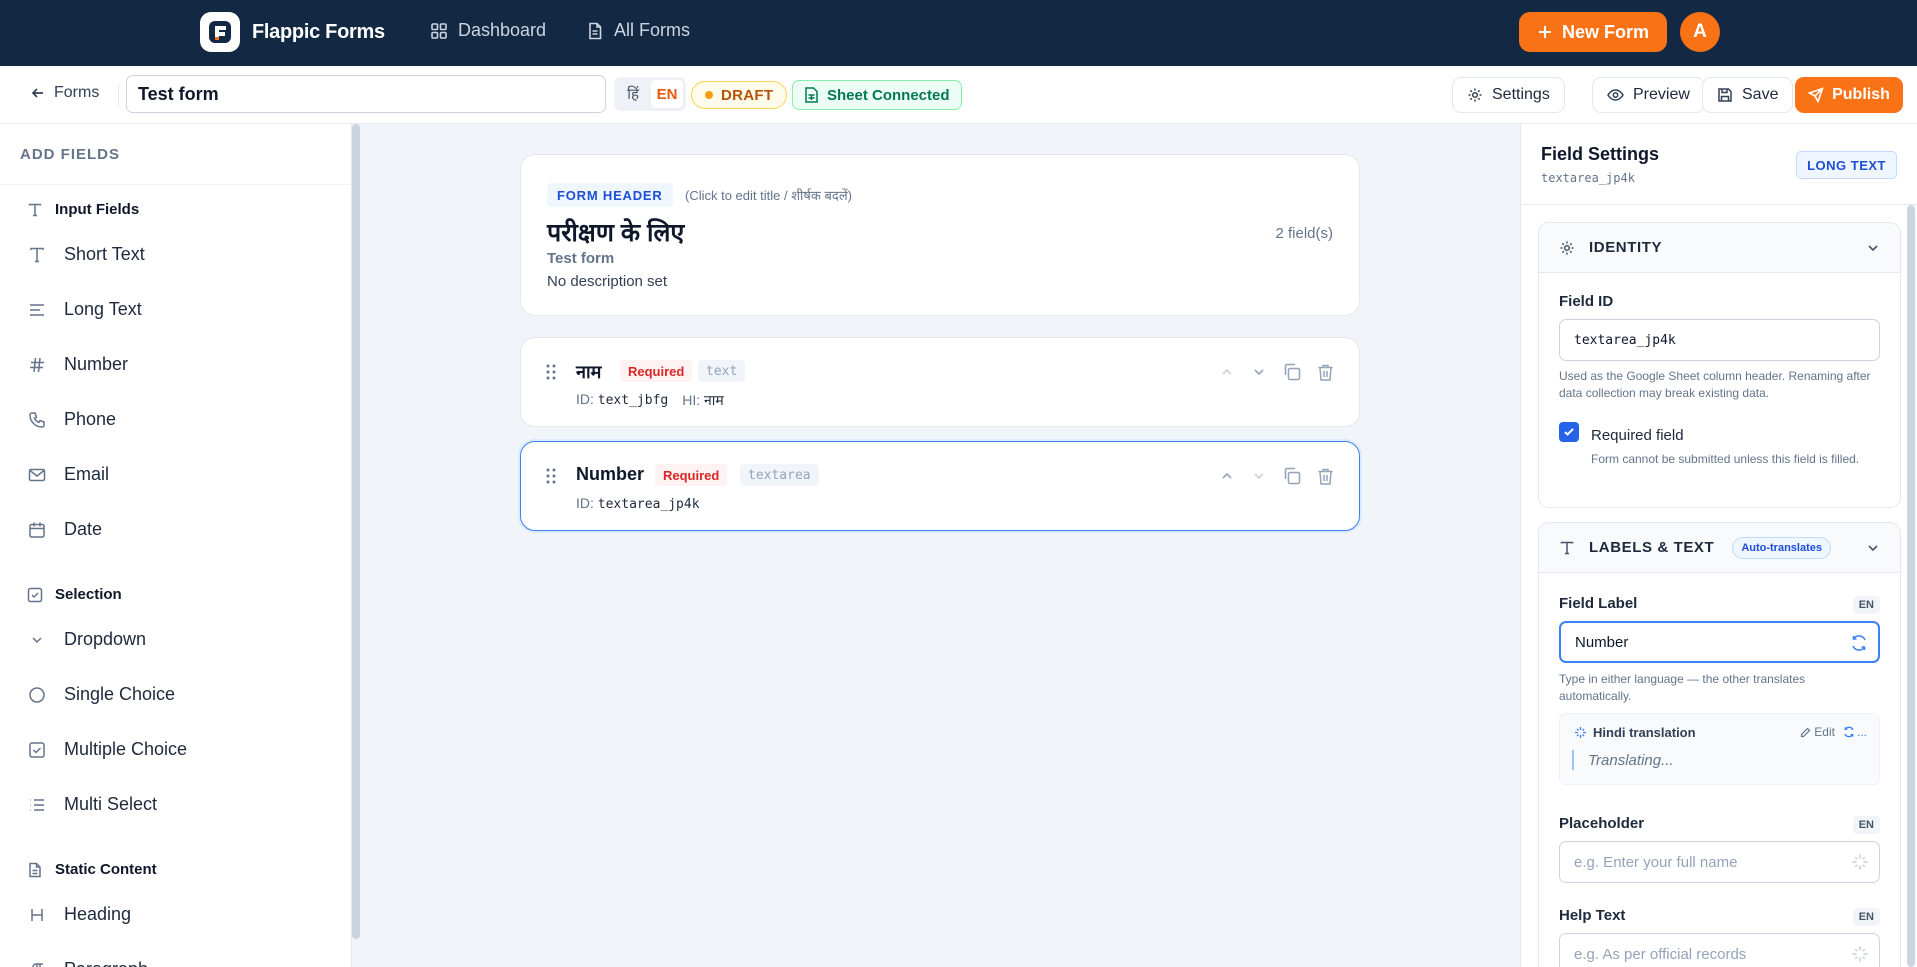  What do you see at coordinates (1817, 732) in the screenshot?
I see `edit-translation-button: Edit` at bounding box center [1817, 732].